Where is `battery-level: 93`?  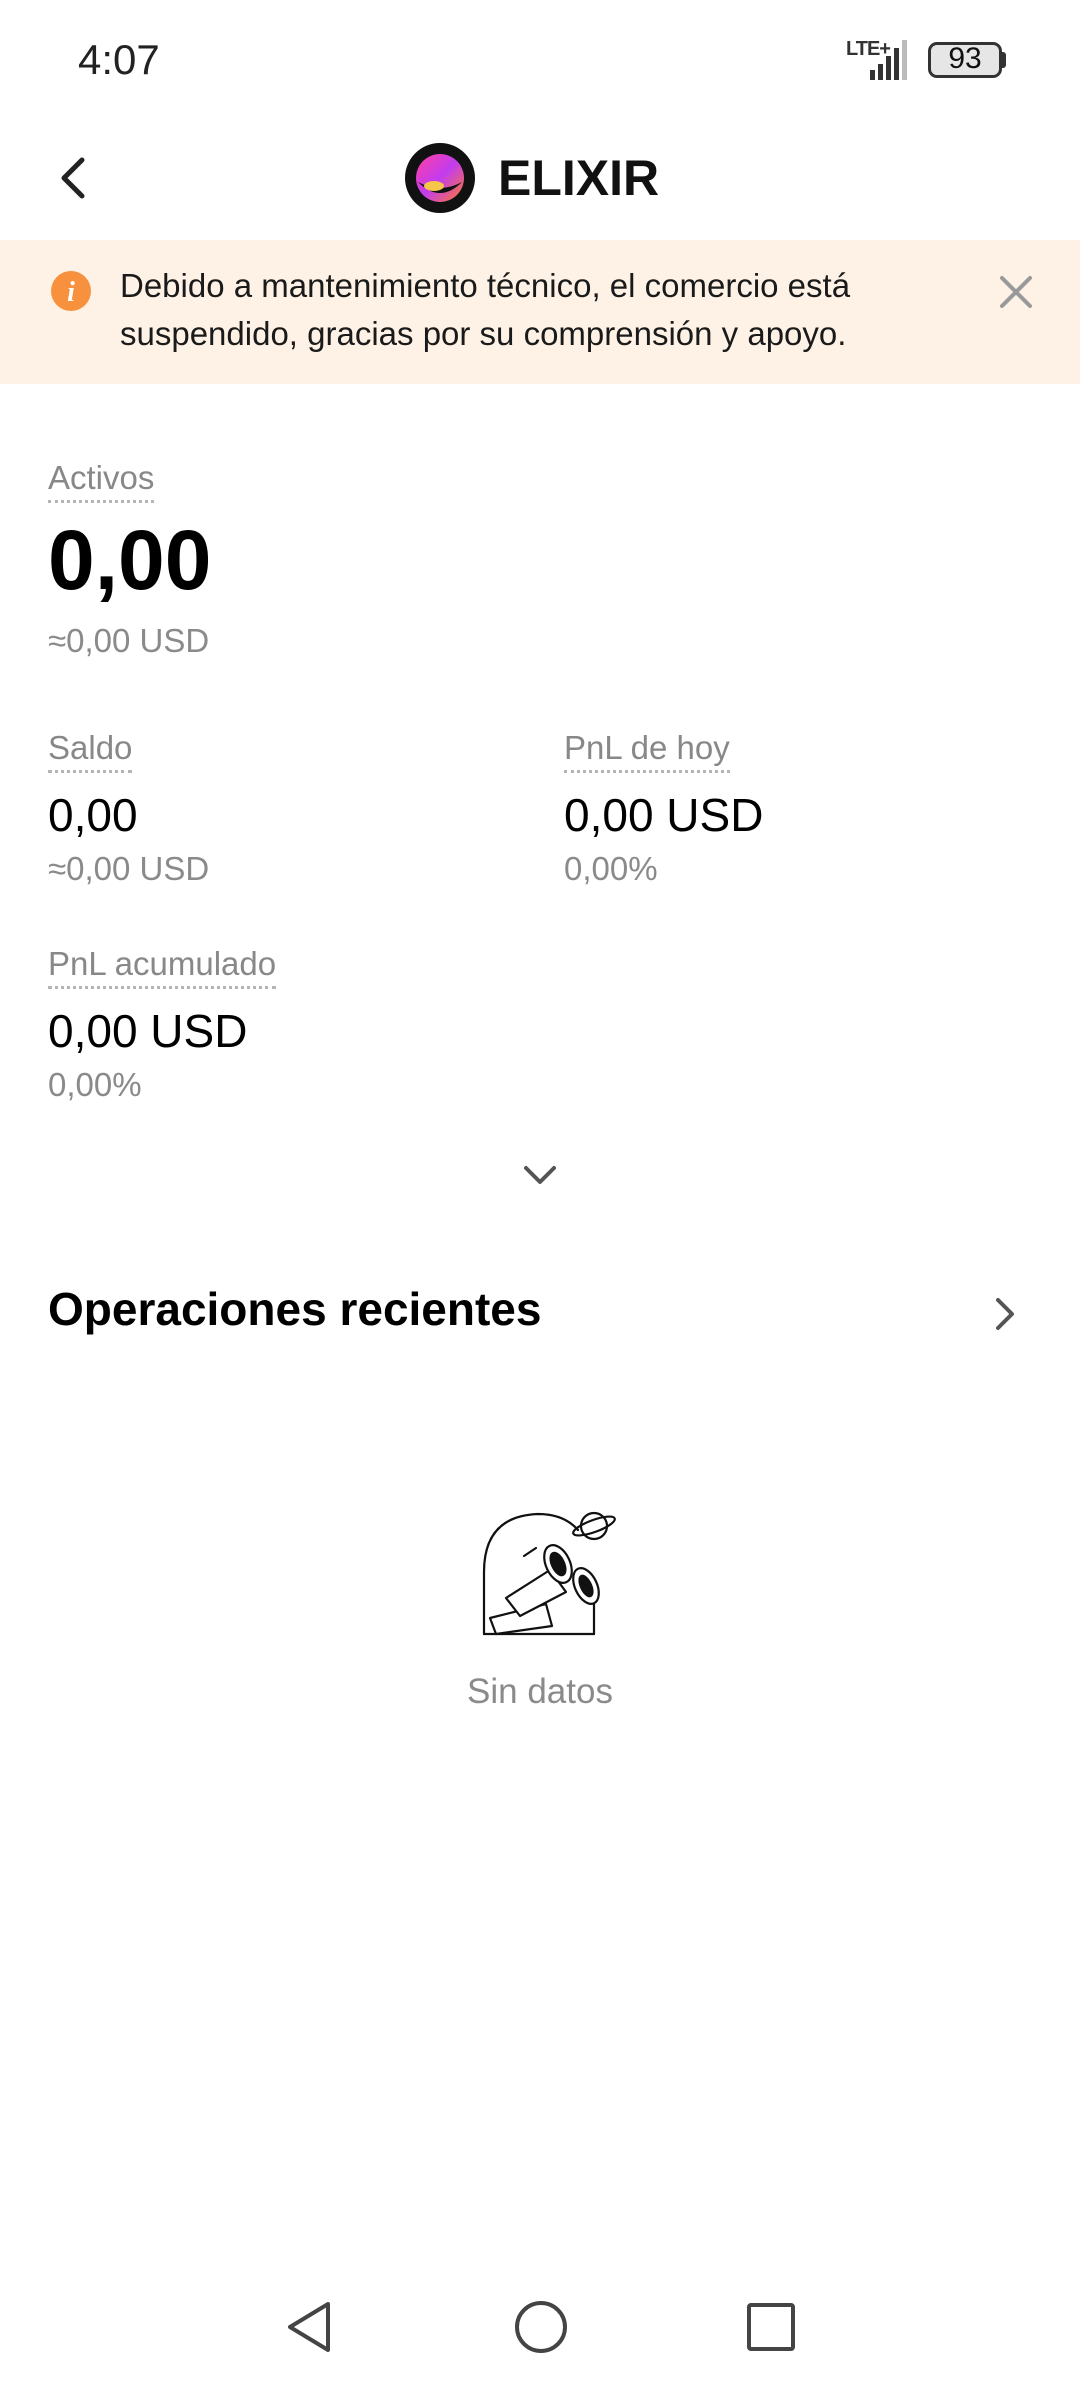 battery-level: 93 is located at coordinates (965, 58).